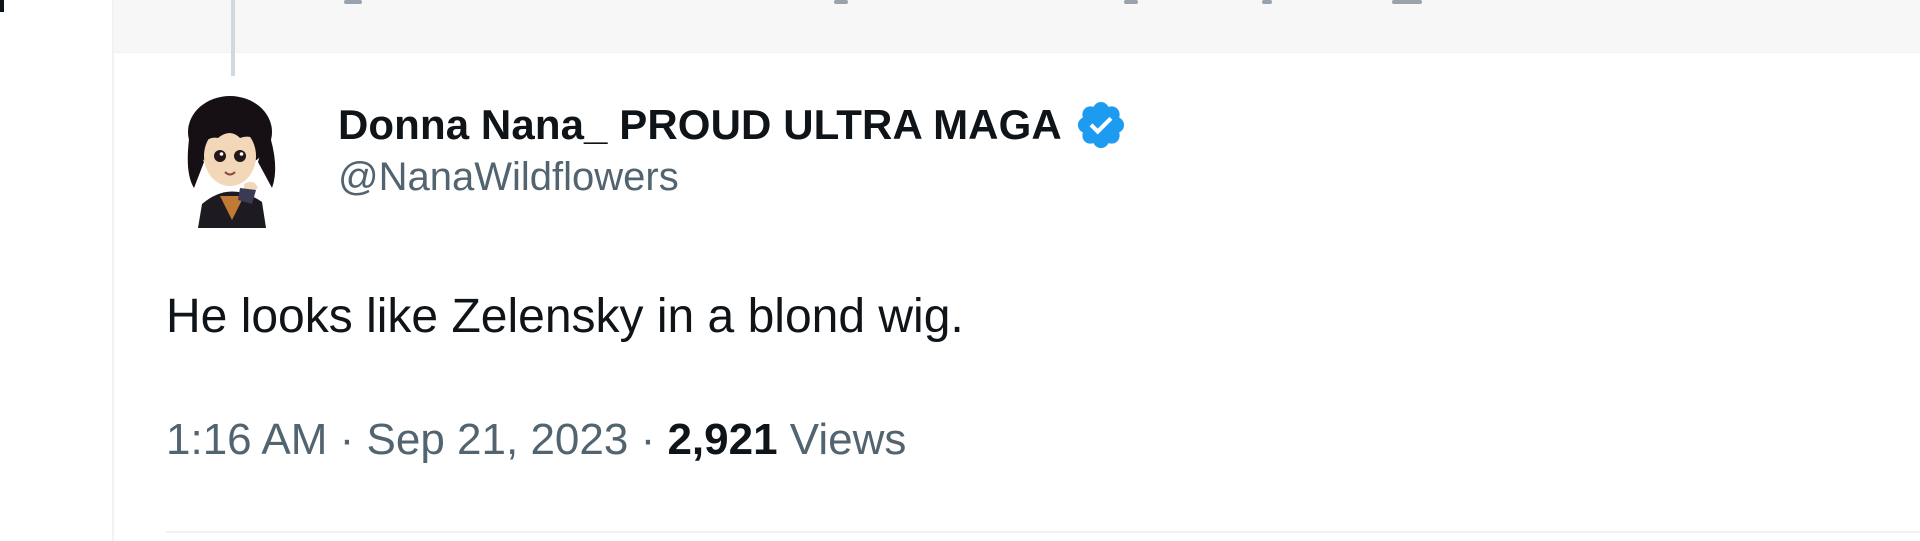  Describe the element at coordinates (565, 316) in the screenshot. I see `tweet-text: He looks like Zelensky in a blond wig.` at that location.